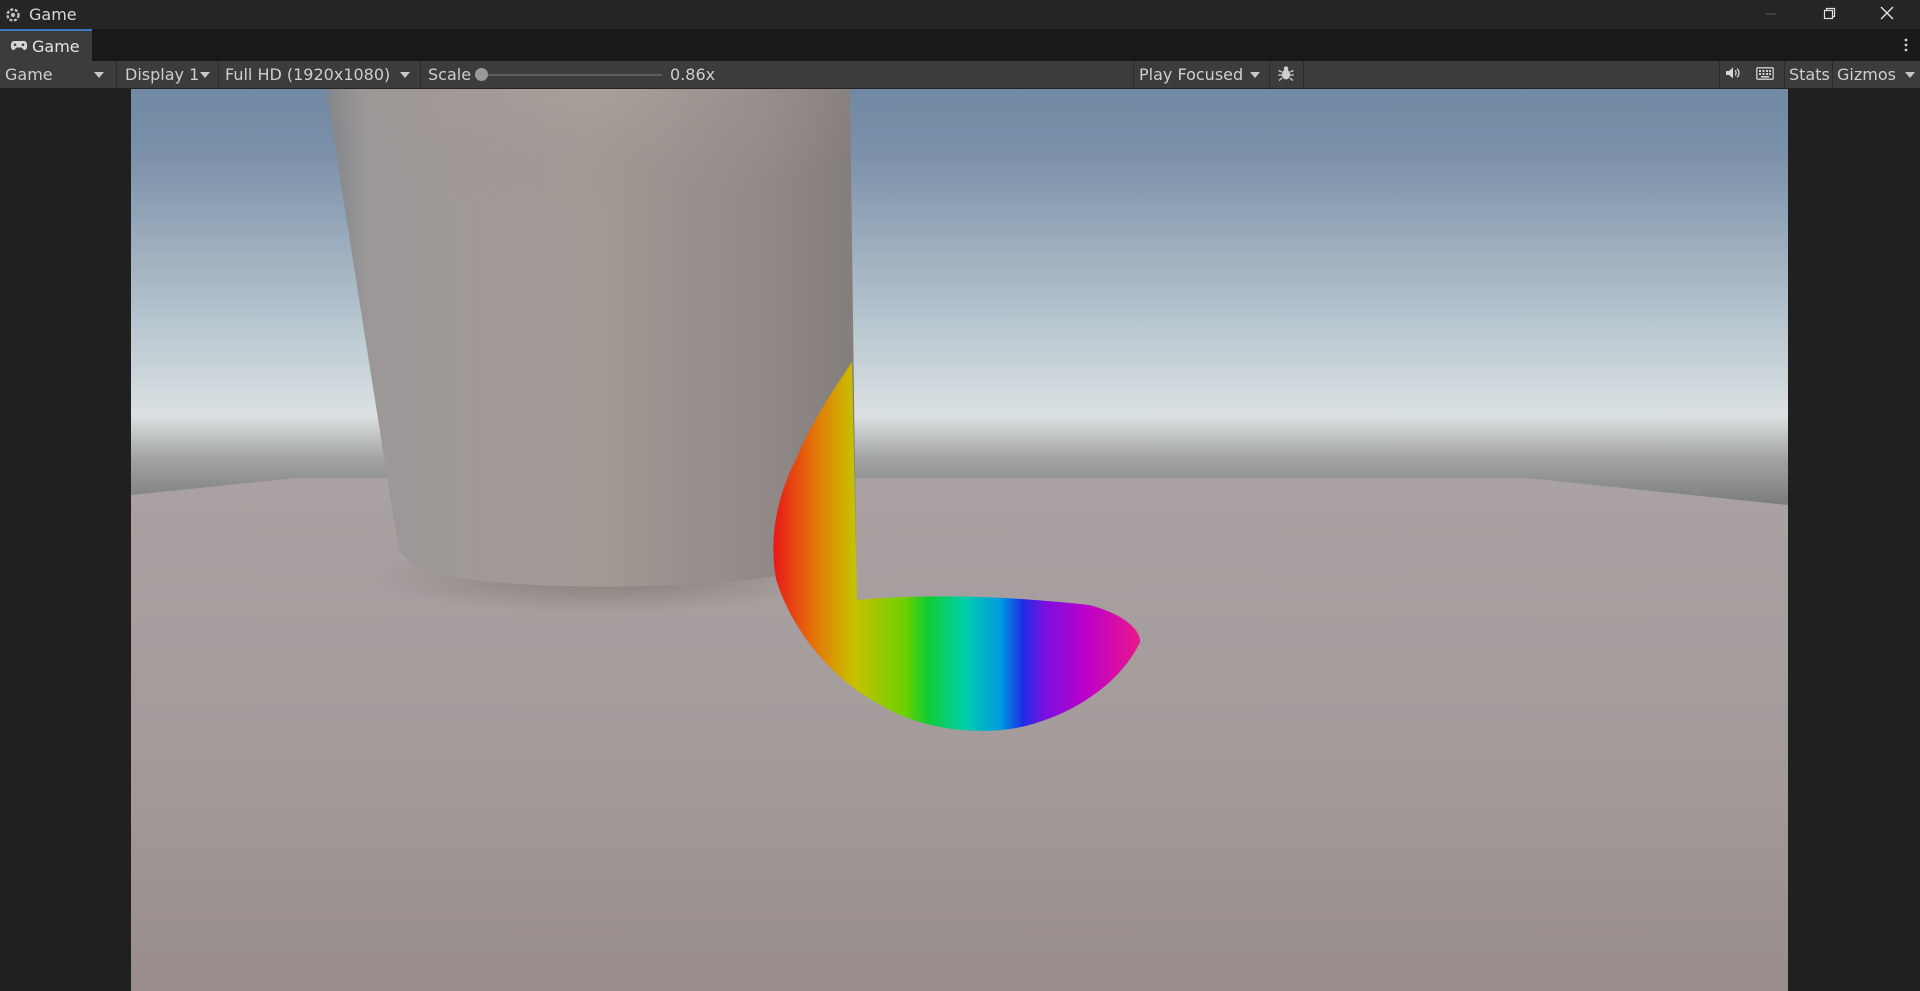 The height and width of the screenshot is (991, 1920). I want to click on window-title-bar: Game, so click(960, 14).